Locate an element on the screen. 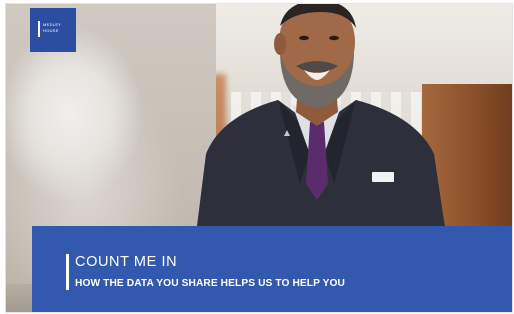 The height and width of the screenshot is (314, 514). logo-bar-icon is located at coordinates (39, 29).